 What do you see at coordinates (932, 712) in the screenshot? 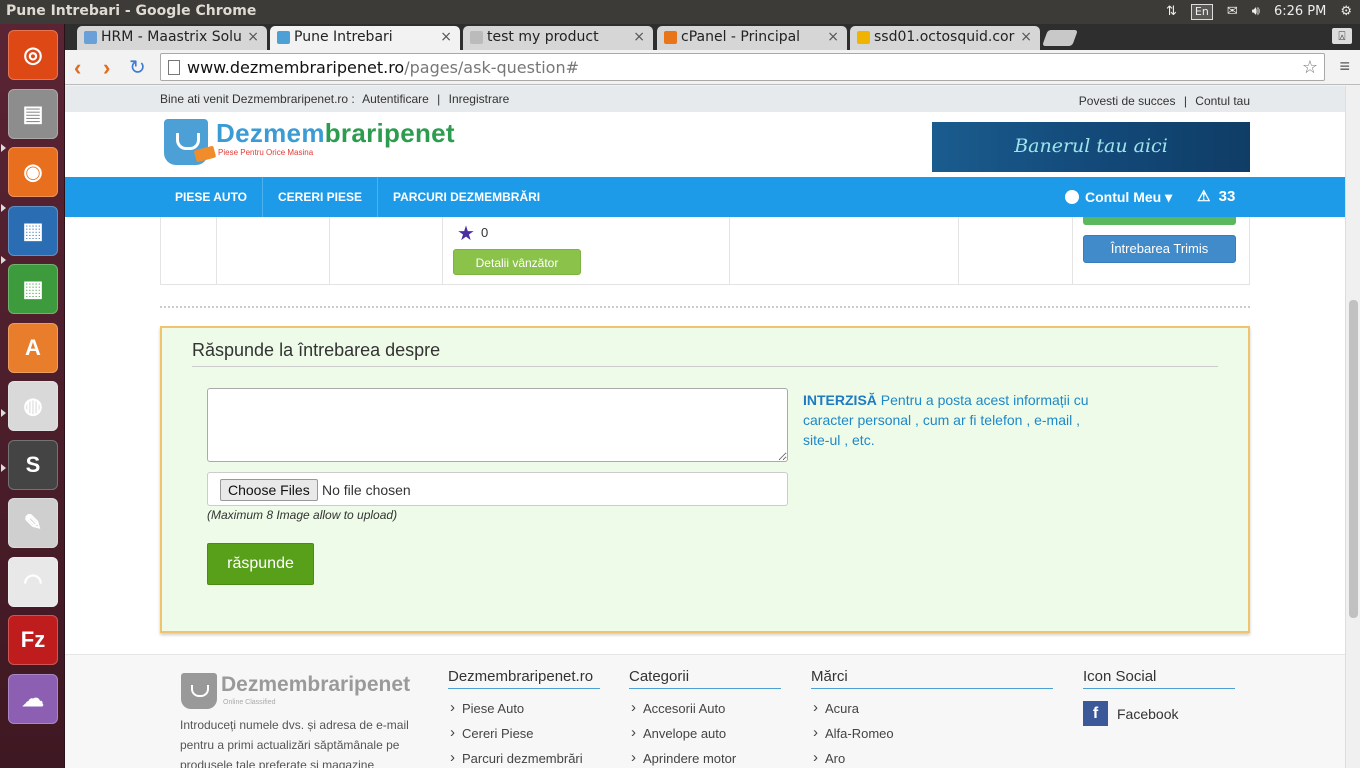
I see `footer-link: Acura` at bounding box center [932, 712].